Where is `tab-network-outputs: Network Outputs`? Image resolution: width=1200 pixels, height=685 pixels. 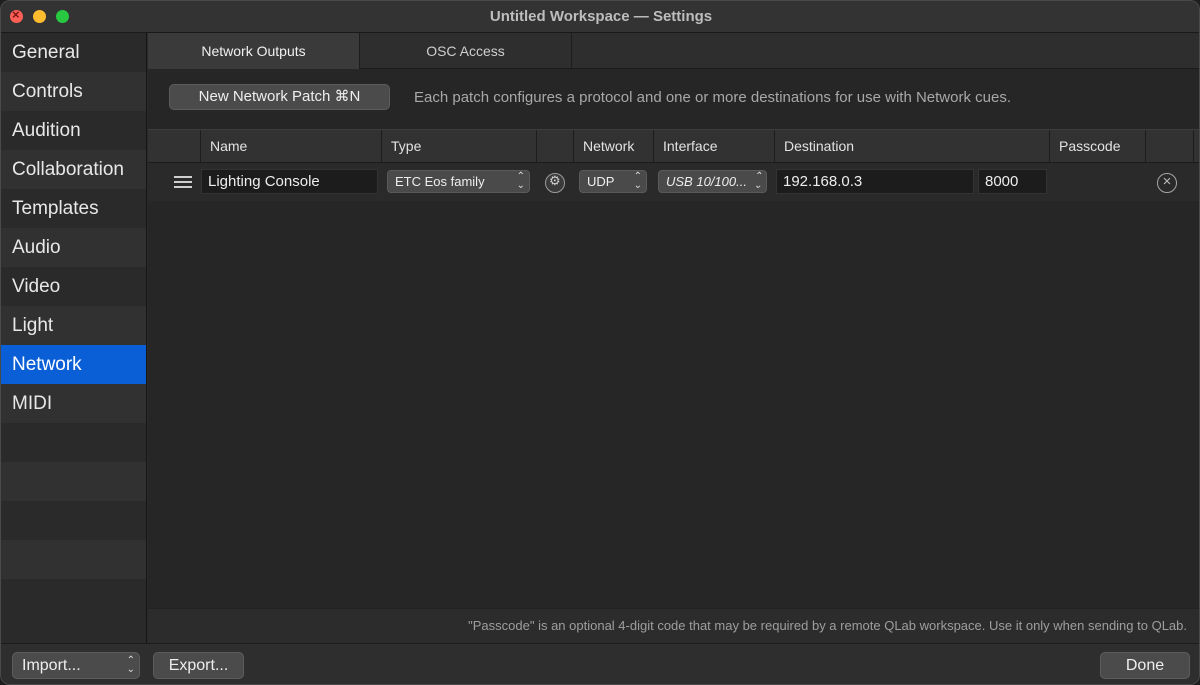
tab-network-outputs: Network Outputs is located at coordinates (254, 51).